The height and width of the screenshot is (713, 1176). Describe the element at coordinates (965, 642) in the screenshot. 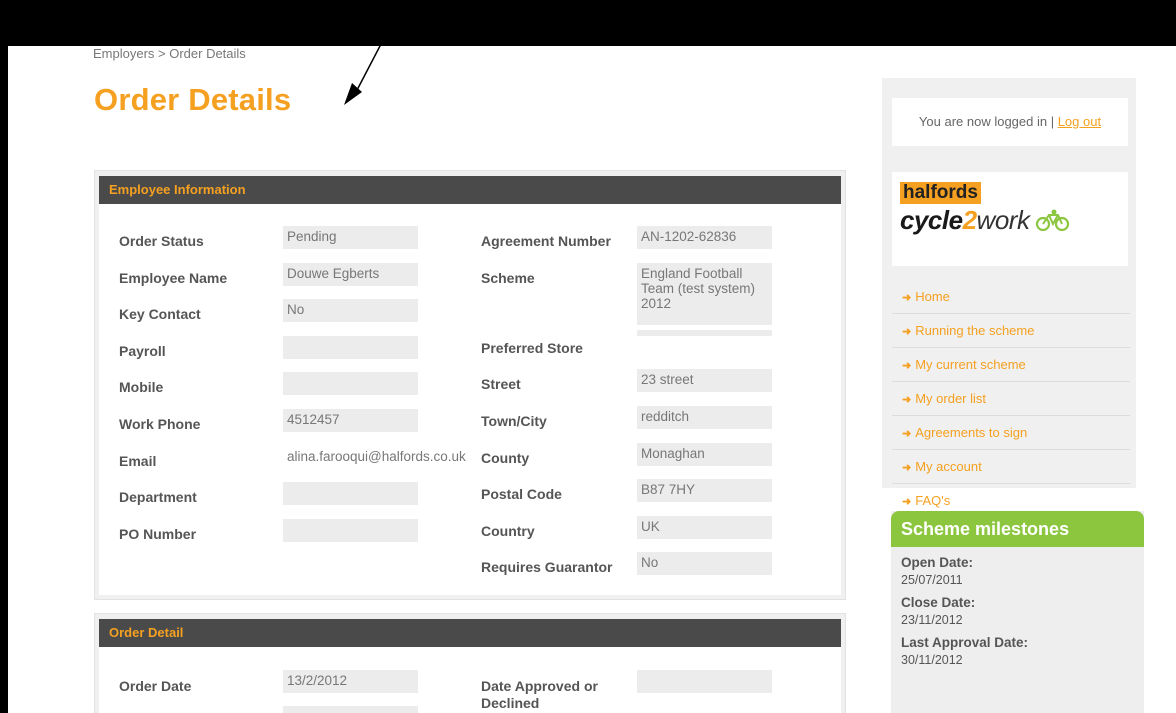

I see `last-approval-date-label: Last Approval Date:` at that location.